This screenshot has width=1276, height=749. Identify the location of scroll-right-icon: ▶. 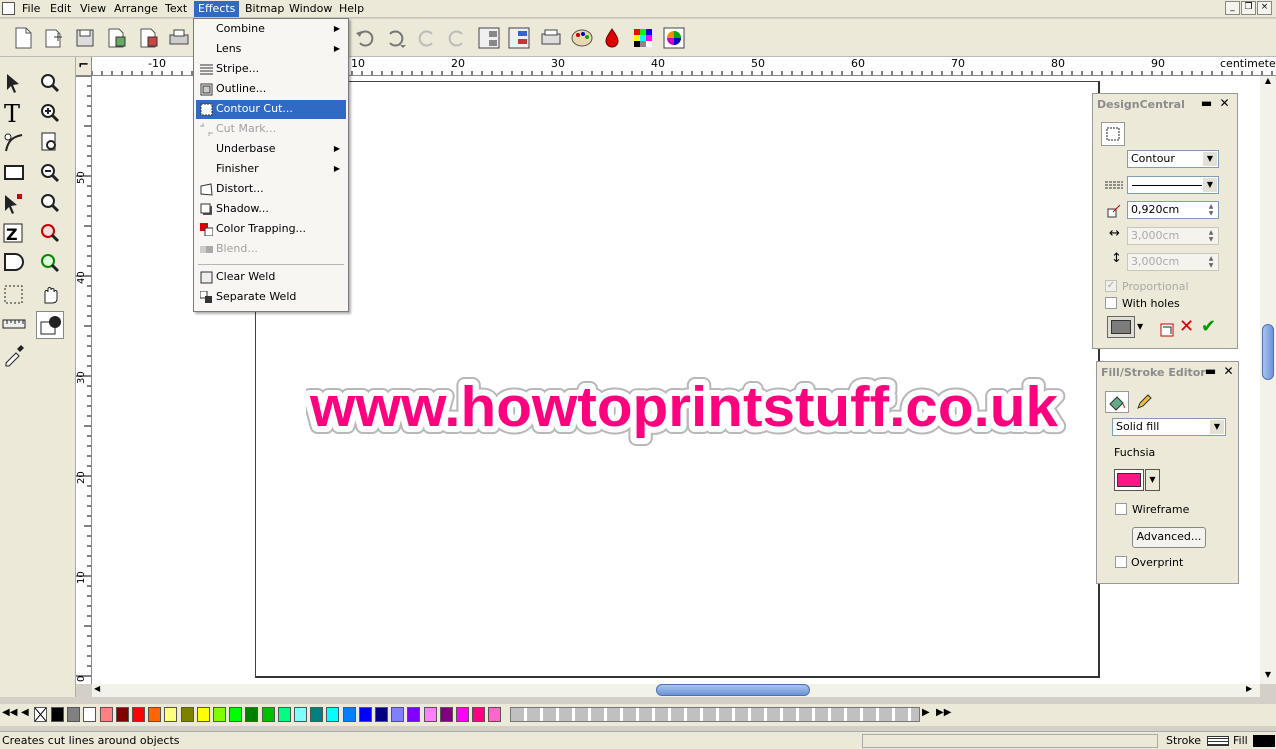
(1252, 690).